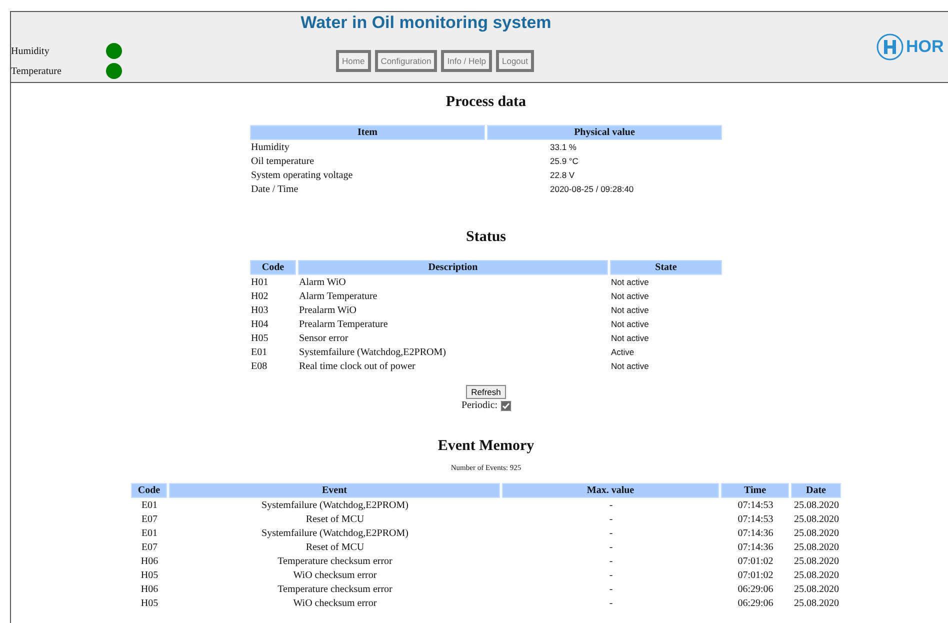  What do you see at coordinates (666, 267) in the screenshot?
I see `column-header: State` at bounding box center [666, 267].